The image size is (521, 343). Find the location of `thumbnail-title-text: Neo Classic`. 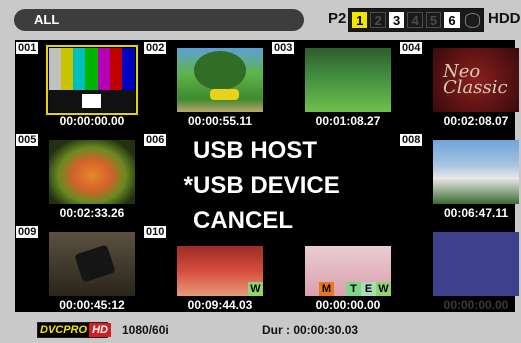

thumbnail-title-text: Neo Classic is located at coordinates (475, 79).